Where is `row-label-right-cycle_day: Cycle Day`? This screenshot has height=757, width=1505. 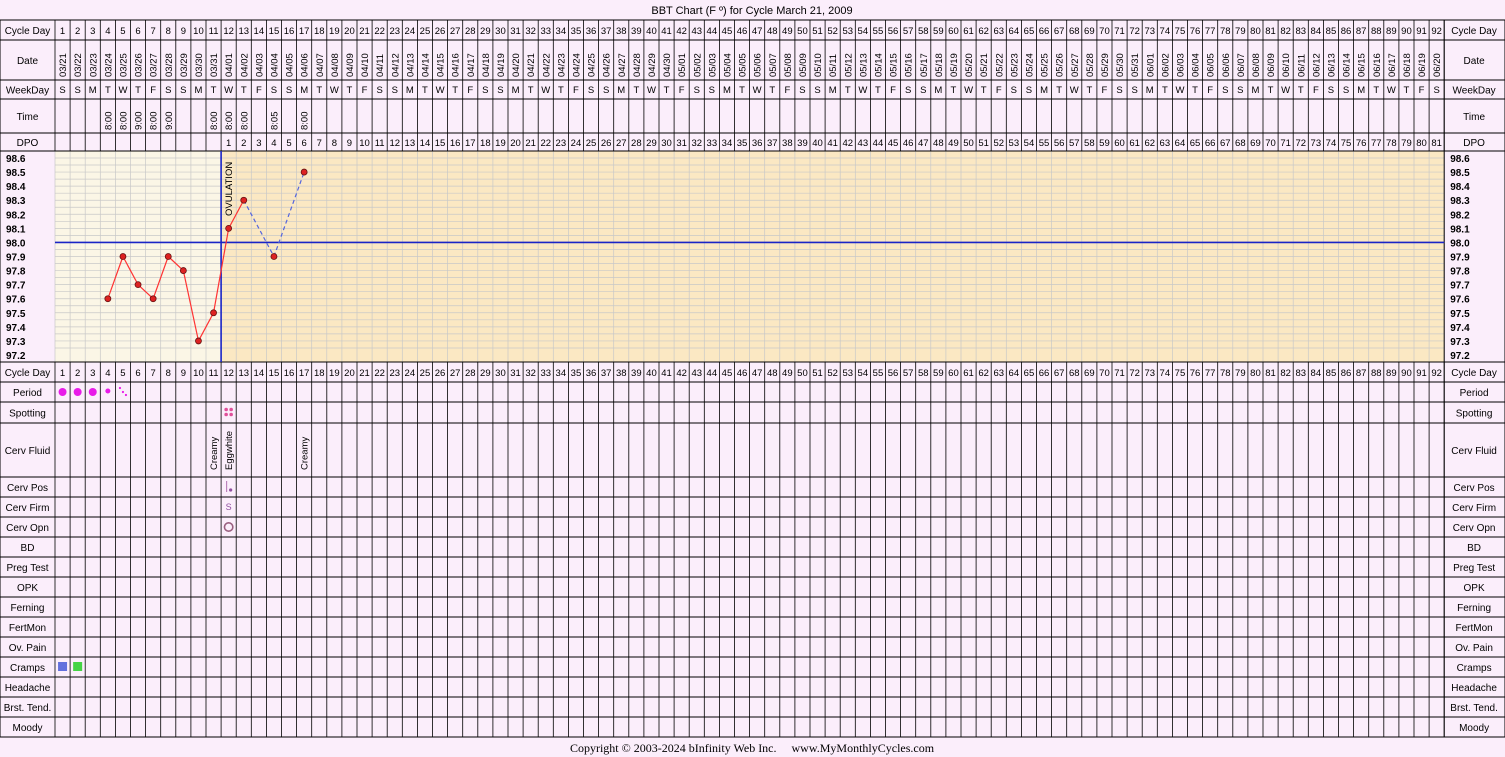 row-label-right-cycle_day: Cycle Day is located at coordinates (1474, 31).